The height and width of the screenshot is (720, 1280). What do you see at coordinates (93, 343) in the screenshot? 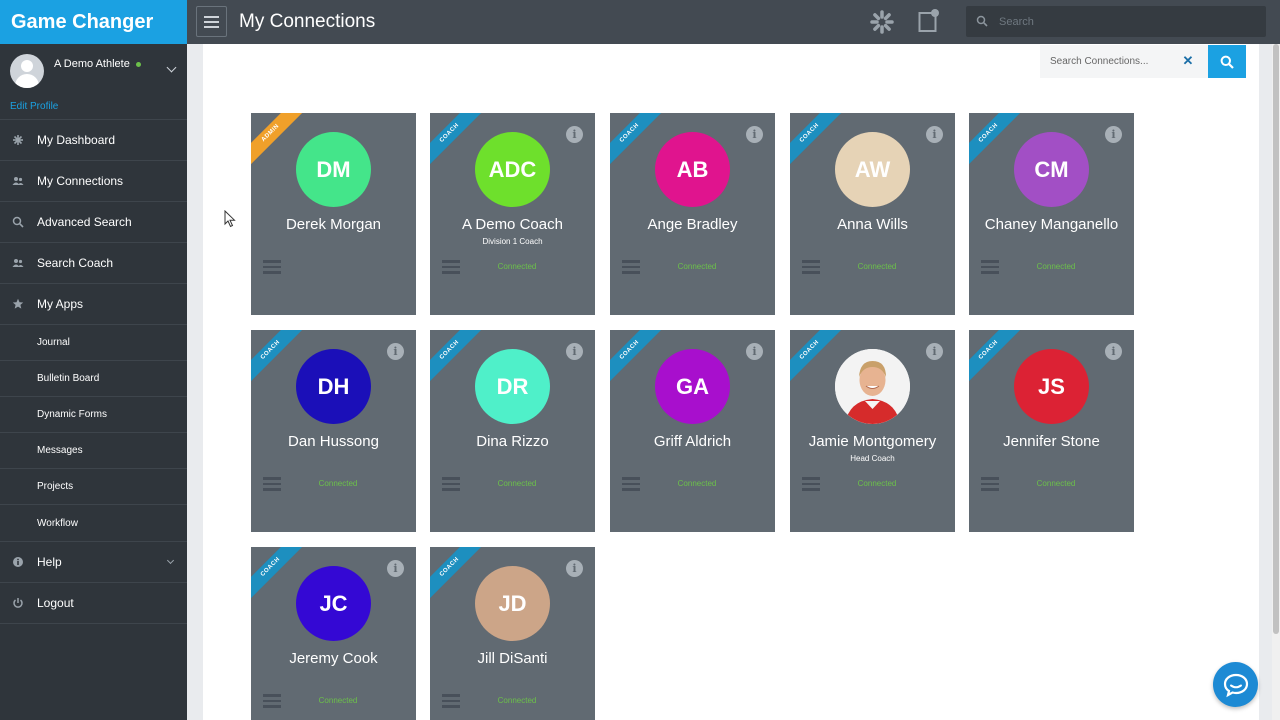
I see `sidebar-subitem-journal: Journal` at bounding box center [93, 343].